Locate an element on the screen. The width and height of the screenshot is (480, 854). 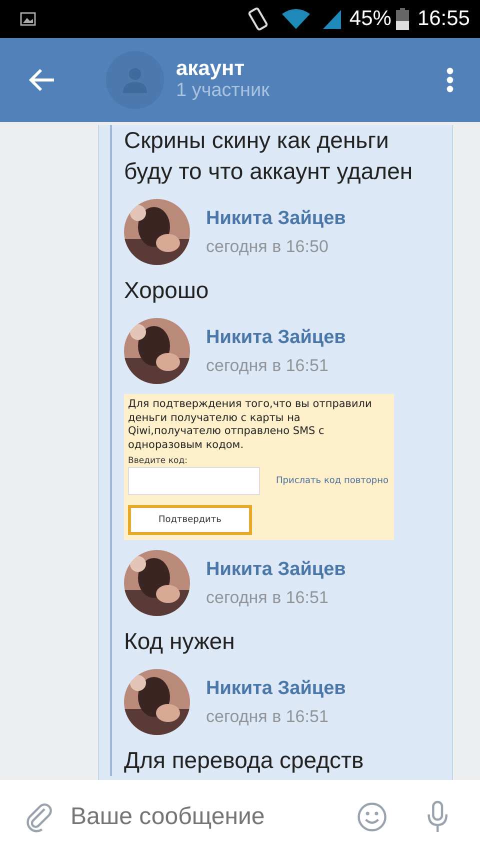
message-text: Для перевода средств is located at coordinates (244, 761).